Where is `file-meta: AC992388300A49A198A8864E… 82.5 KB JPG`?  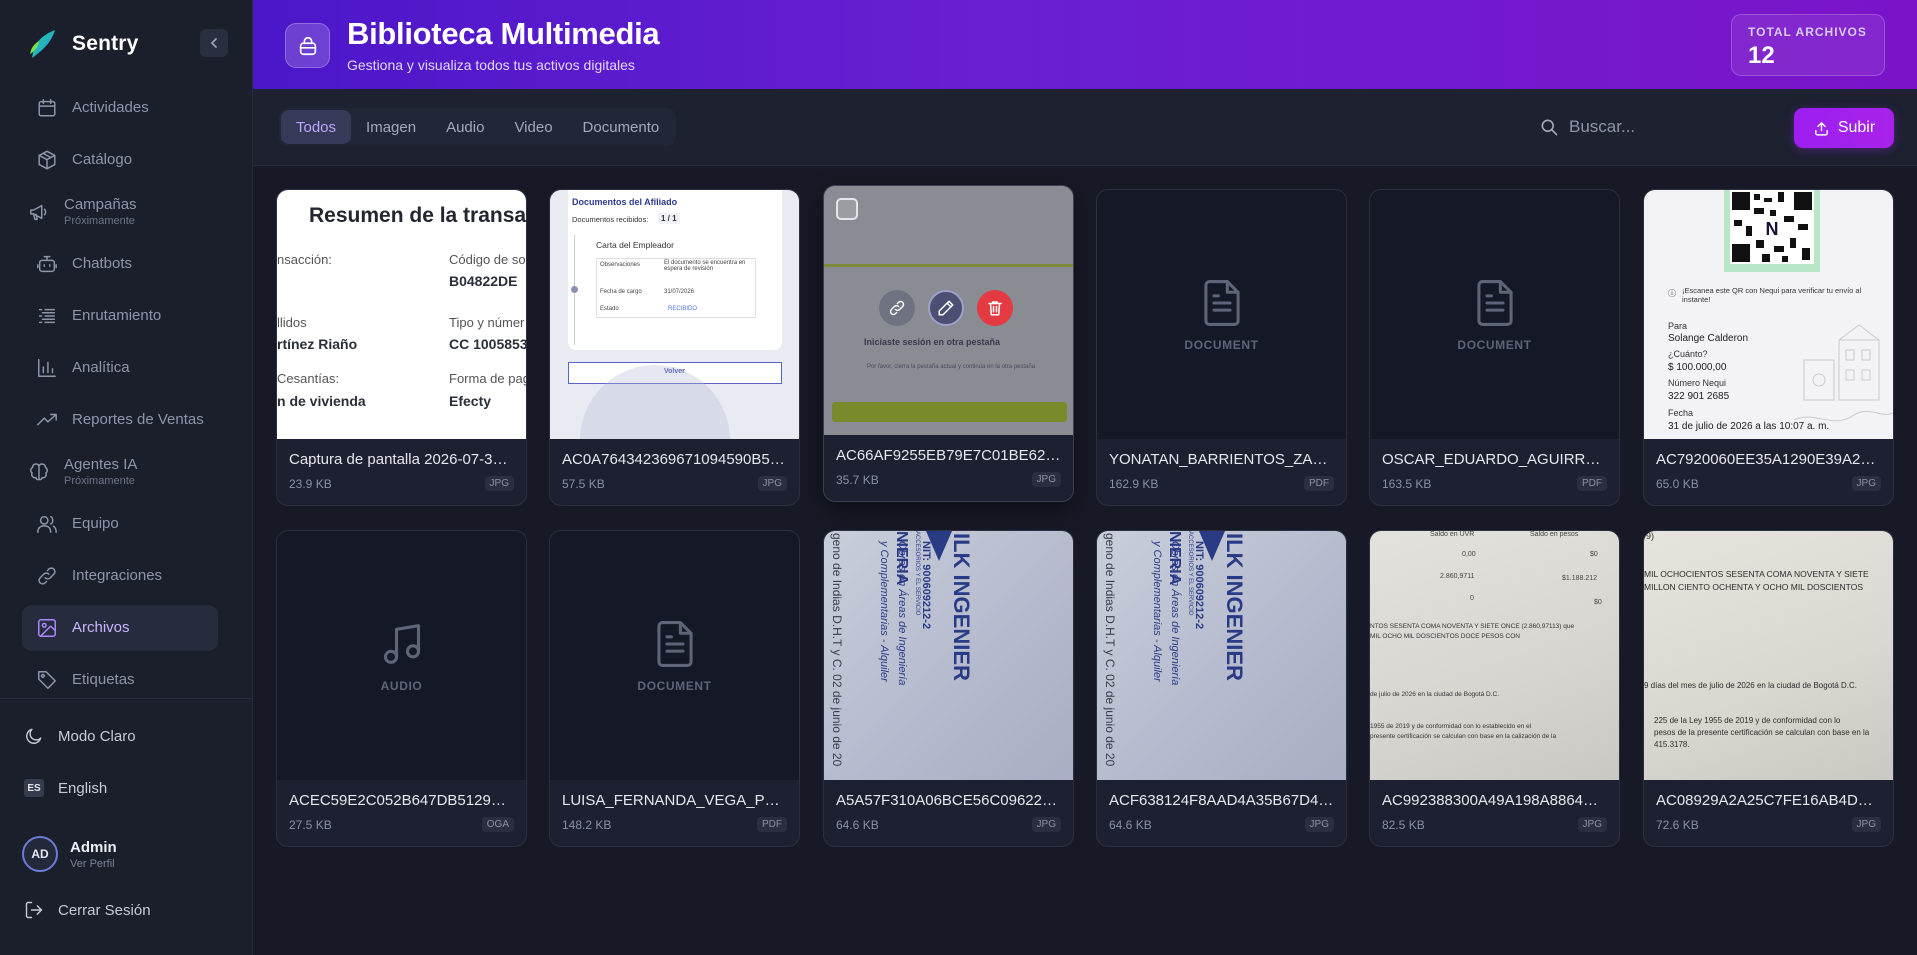 file-meta: AC992388300A49A198A8864E… 82.5 KB JPG is located at coordinates (1494, 813).